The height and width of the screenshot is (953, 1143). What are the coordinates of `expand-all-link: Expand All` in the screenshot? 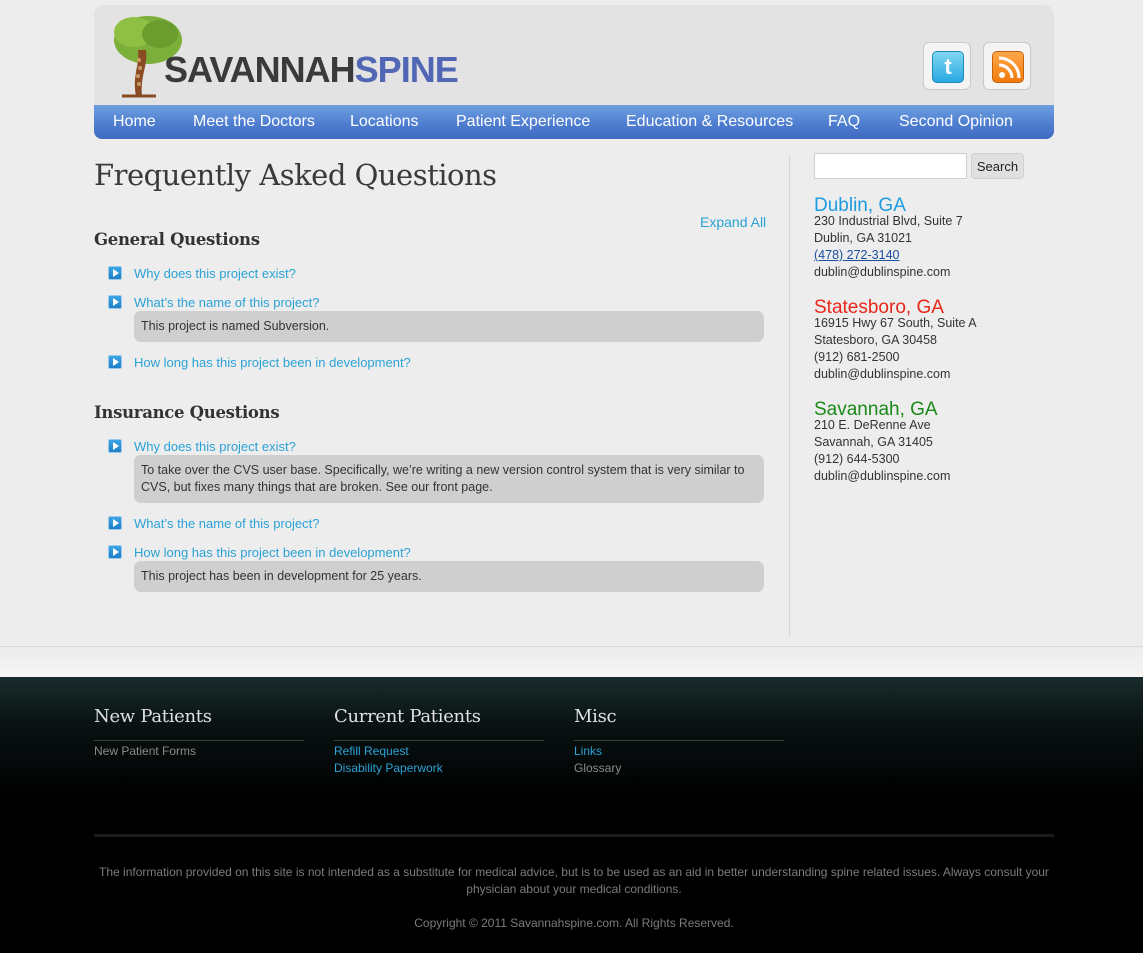 It's located at (733, 222).